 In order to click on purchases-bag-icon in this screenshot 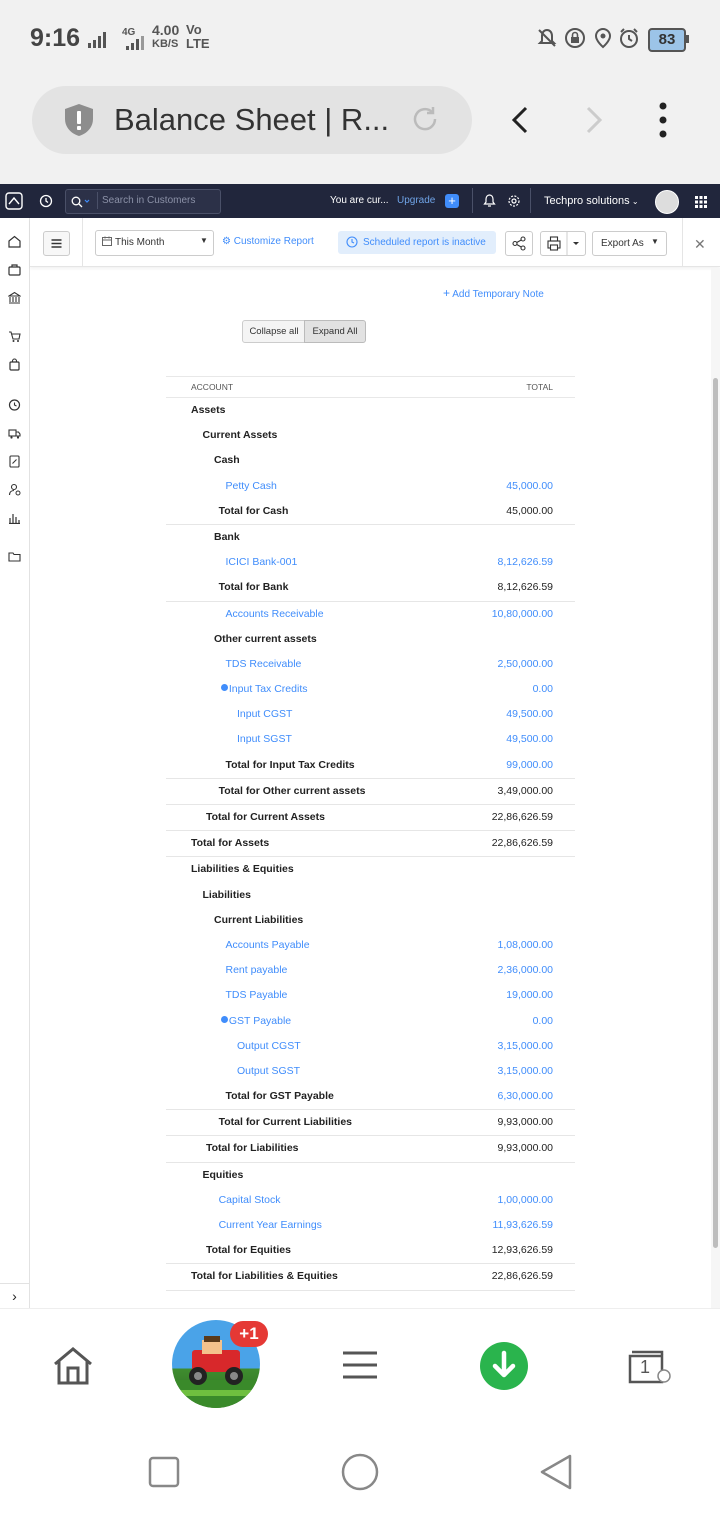, I will do `click(14, 367)`.